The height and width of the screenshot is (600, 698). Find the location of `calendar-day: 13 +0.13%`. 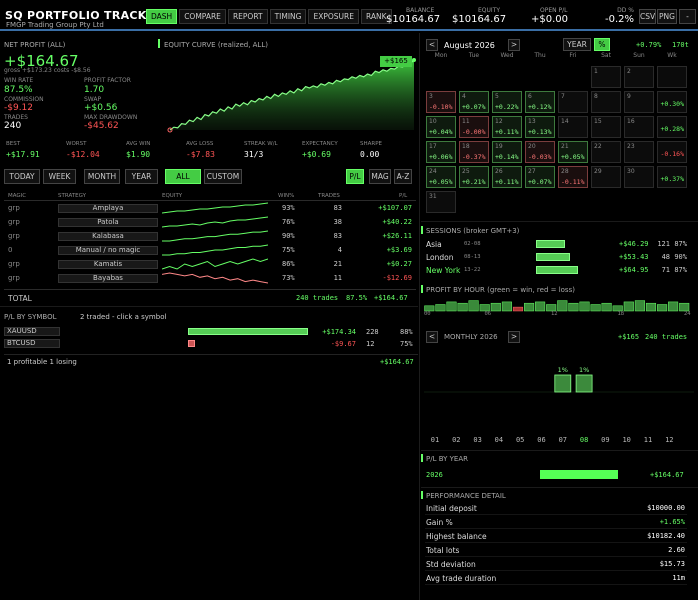

calendar-day: 13 +0.13% is located at coordinates (540, 127).